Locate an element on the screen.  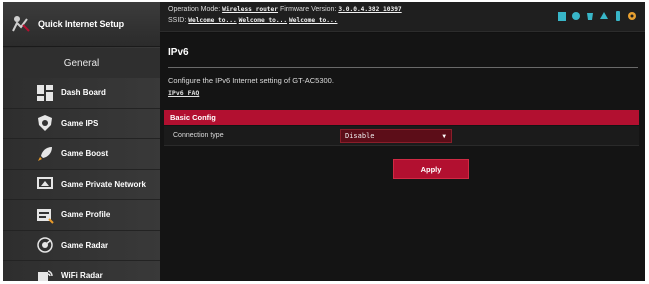
sidebar-item-game-boost: Game Boost is located at coordinates (81, 154).